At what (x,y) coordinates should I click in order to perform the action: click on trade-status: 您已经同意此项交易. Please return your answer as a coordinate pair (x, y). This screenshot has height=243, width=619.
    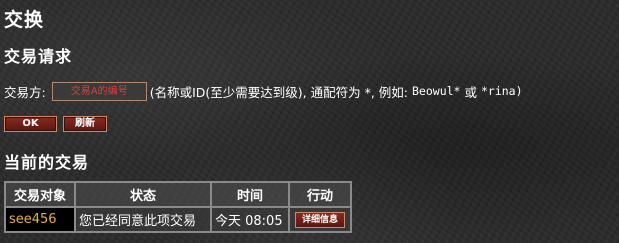
    Looking at the image, I should click on (143, 219).